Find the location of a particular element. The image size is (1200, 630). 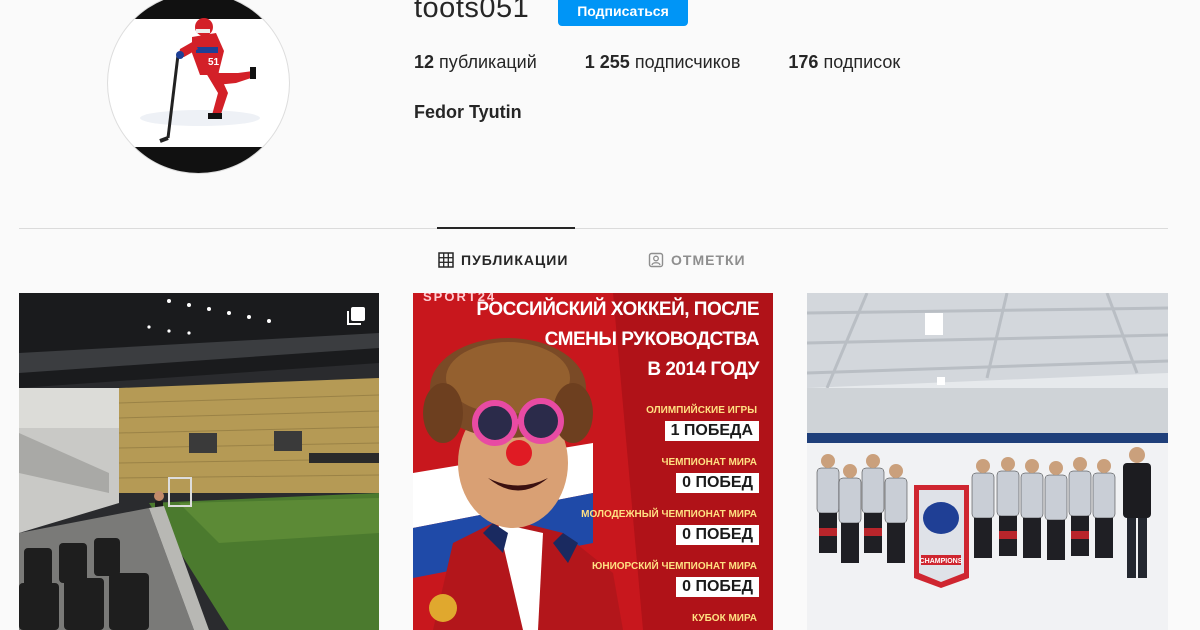

section-divider is located at coordinates (593, 228).